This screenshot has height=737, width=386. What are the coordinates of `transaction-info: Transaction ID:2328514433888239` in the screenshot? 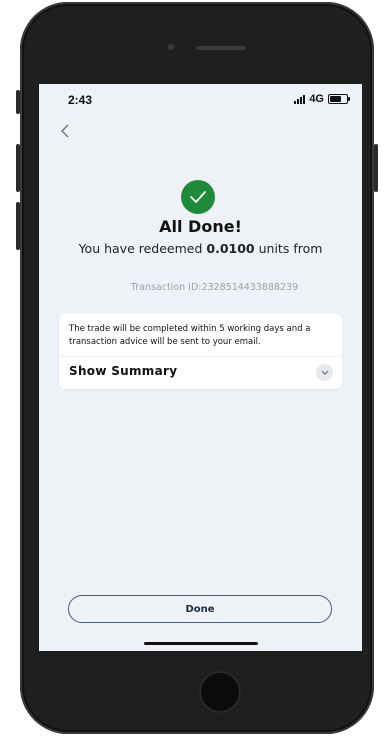 It's located at (200, 287).